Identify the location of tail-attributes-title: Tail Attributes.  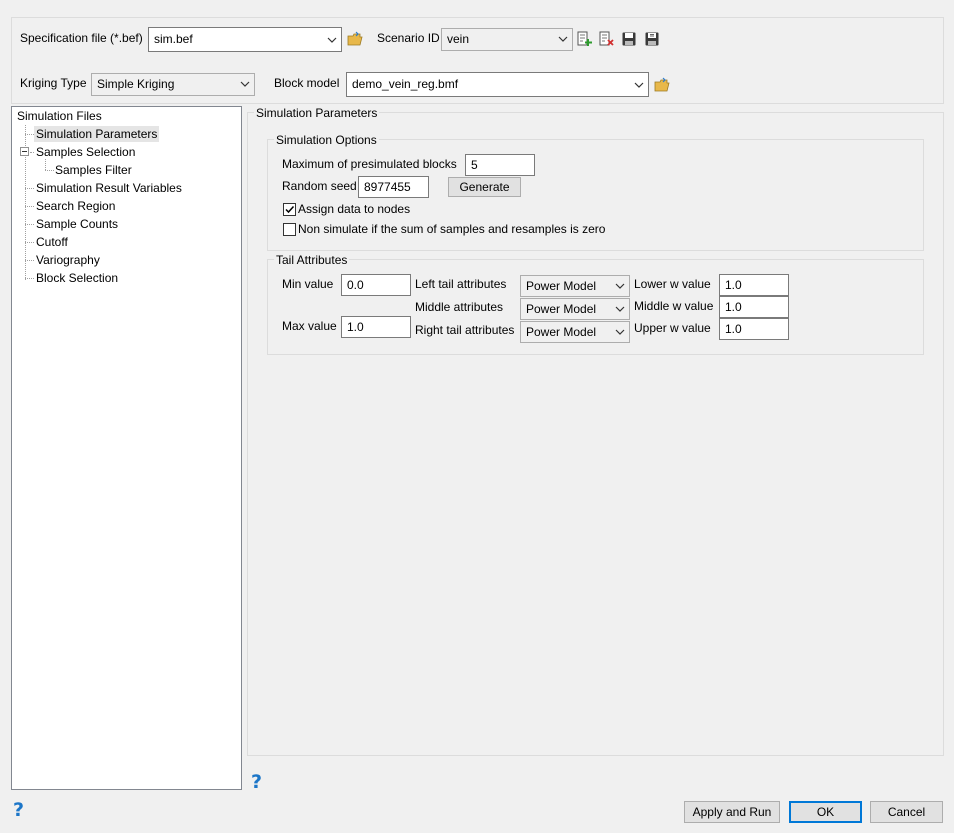
(312, 260).